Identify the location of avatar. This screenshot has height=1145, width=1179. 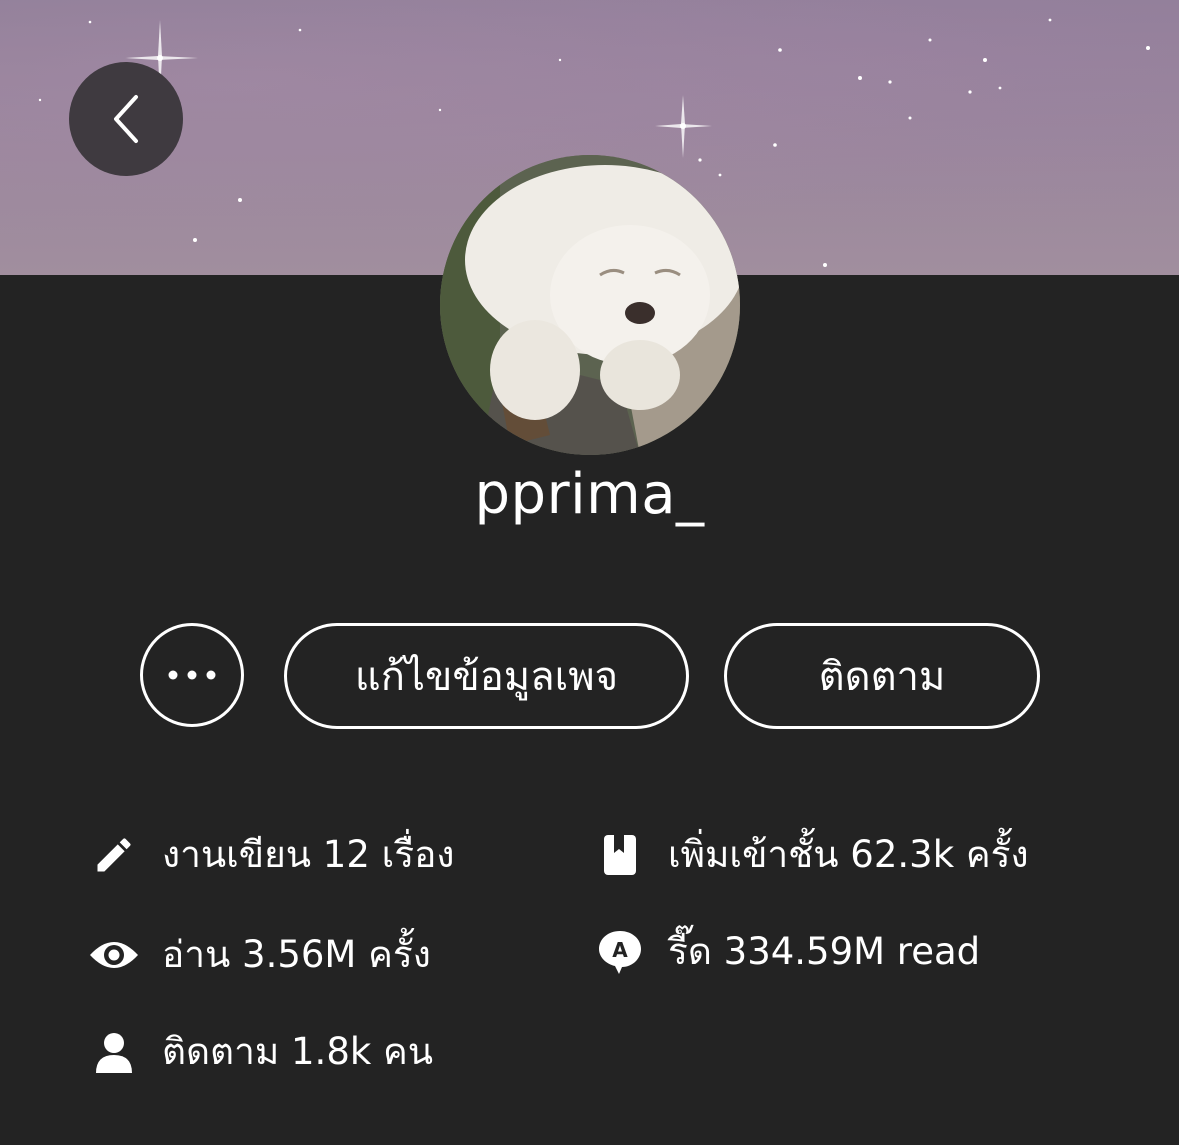
(590, 305).